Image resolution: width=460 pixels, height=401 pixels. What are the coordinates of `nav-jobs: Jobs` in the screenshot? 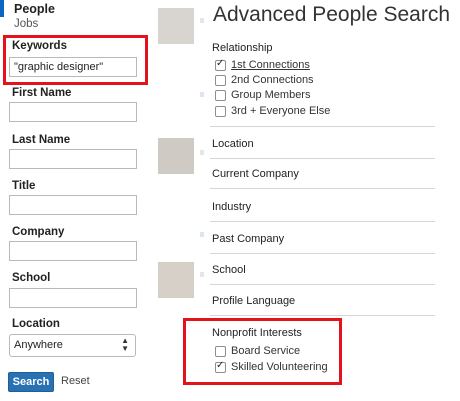 It's located at (26, 24).